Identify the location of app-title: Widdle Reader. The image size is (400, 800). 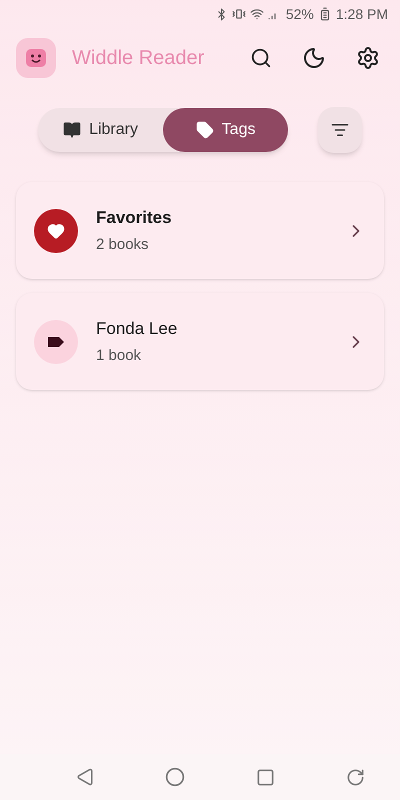
(138, 58).